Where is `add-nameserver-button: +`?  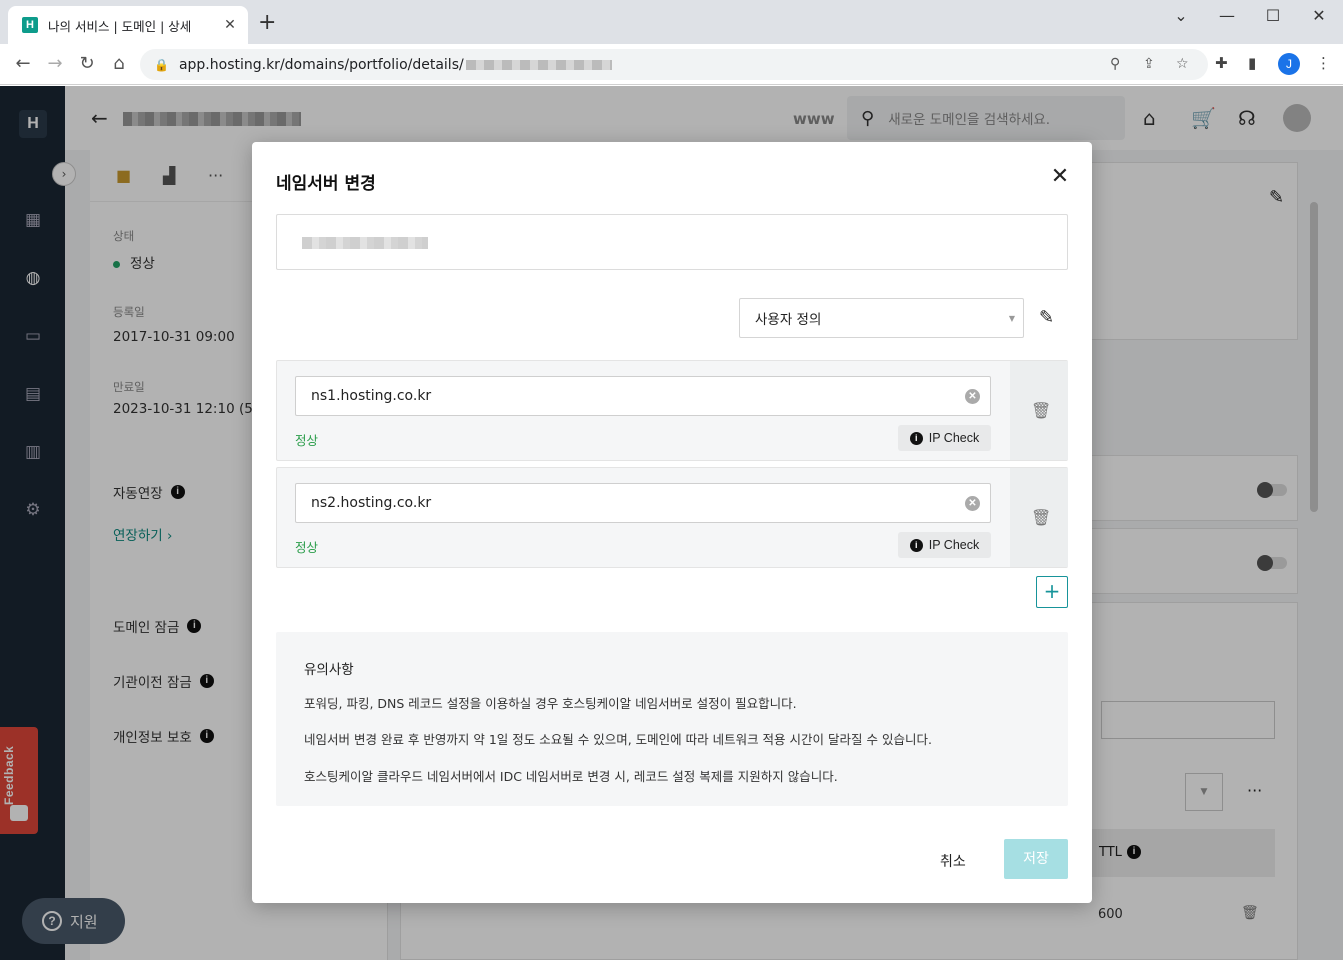 add-nameserver-button: + is located at coordinates (1052, 592).